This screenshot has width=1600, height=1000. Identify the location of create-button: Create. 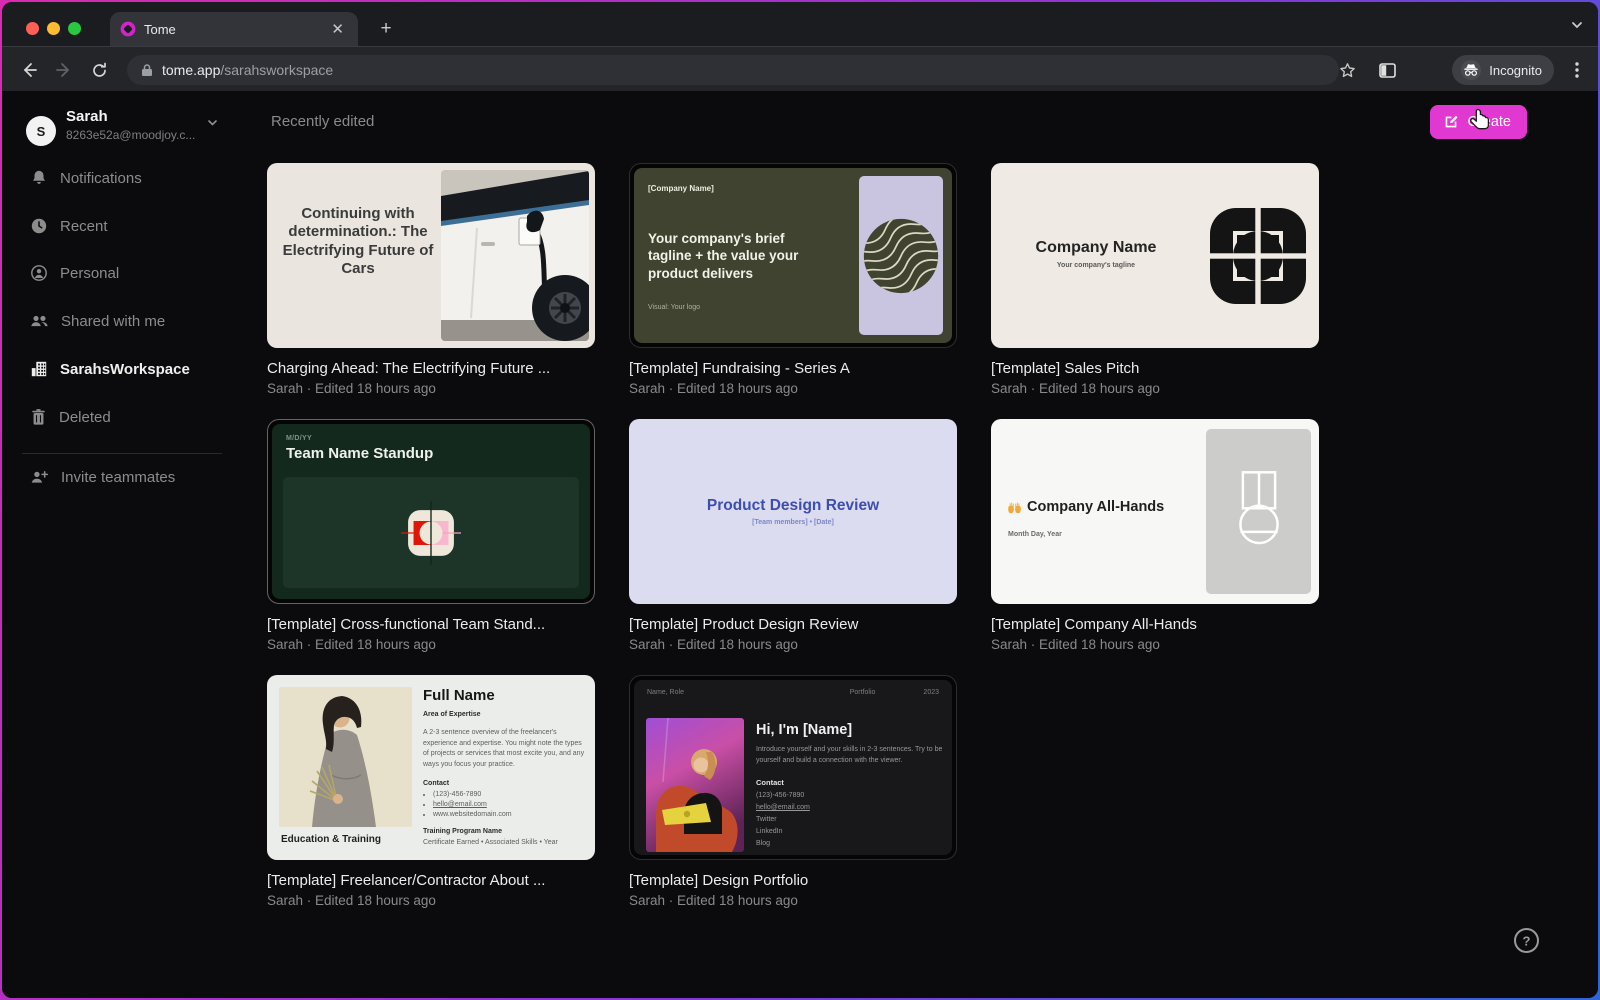
(1478, 122).